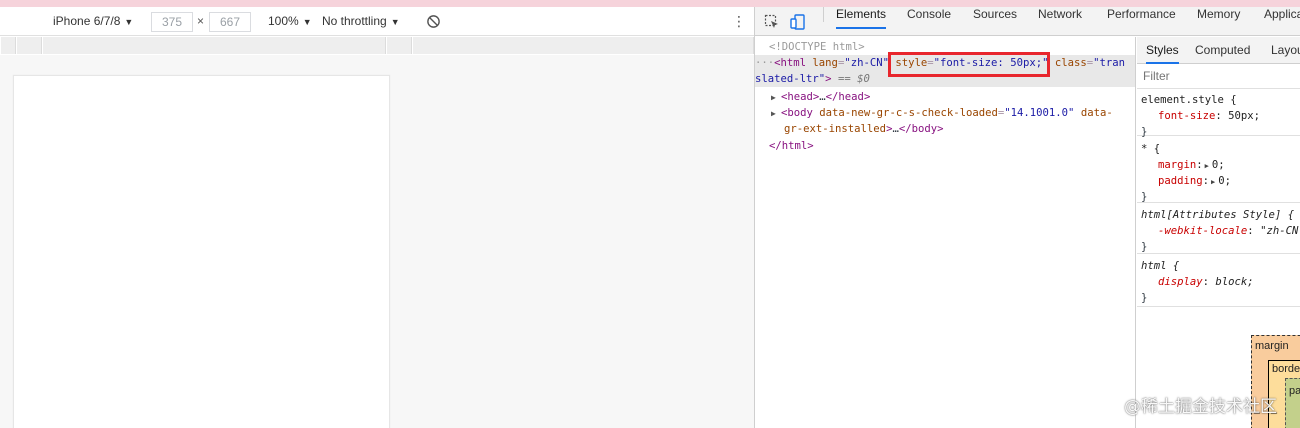  Describe the element at coordinates (172, 22) in the screenshot. I see `width-input: 375` at that location.